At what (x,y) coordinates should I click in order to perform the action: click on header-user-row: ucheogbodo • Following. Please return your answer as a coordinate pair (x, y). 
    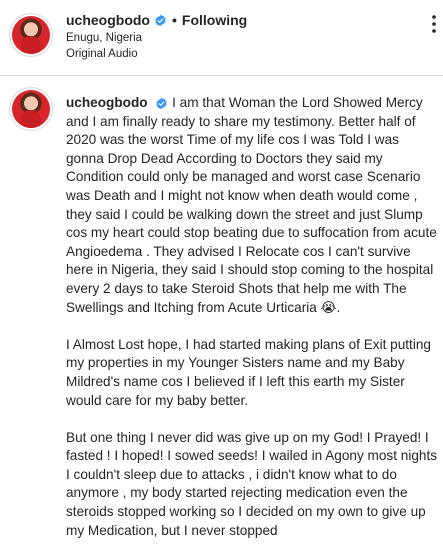
    Looking at the image, I should click on (156, 20).